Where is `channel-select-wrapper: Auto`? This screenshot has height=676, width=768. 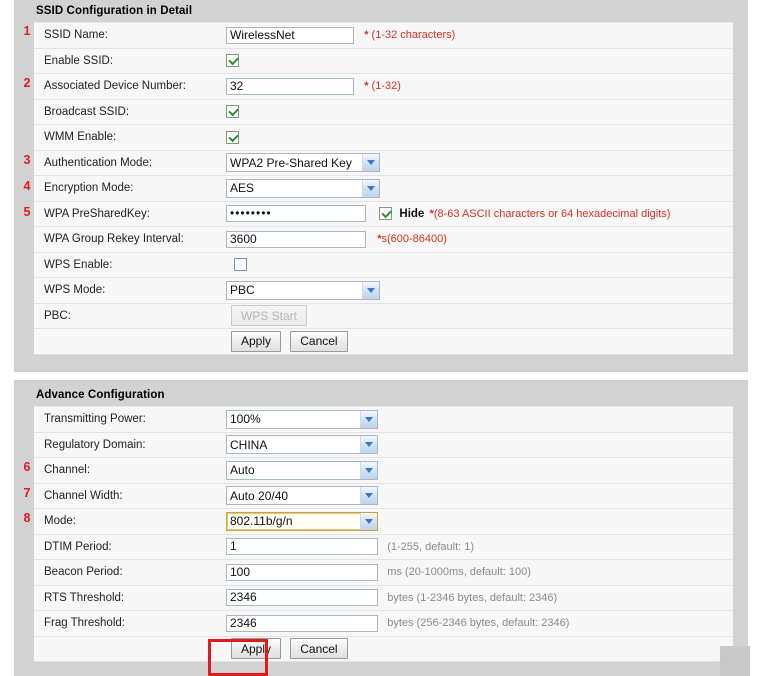 channel-select-wrapper: Auto is located at coordinates (302, 470).